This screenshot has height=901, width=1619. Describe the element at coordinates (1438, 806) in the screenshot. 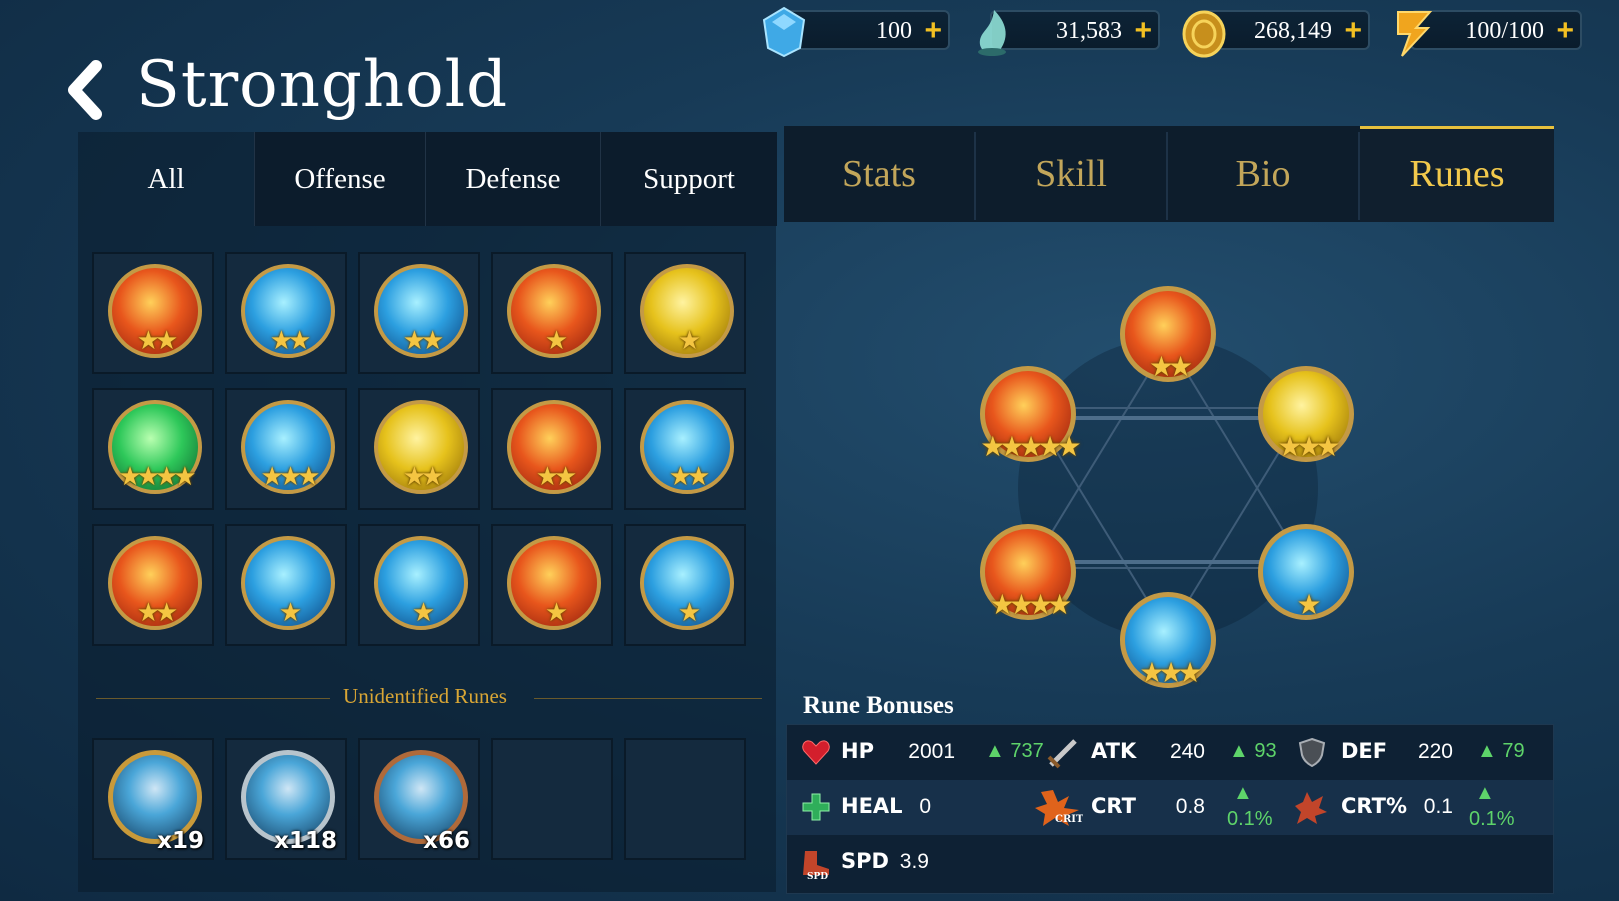

I see `stat-value: 0.1` at that location.